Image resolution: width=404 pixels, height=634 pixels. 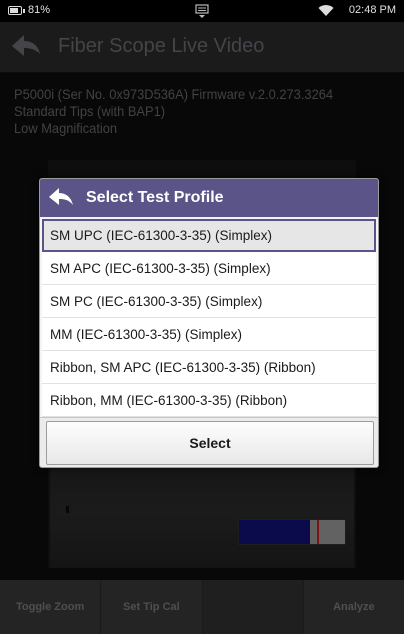 I want to click on notification-icon, so click(x=202, y=11).